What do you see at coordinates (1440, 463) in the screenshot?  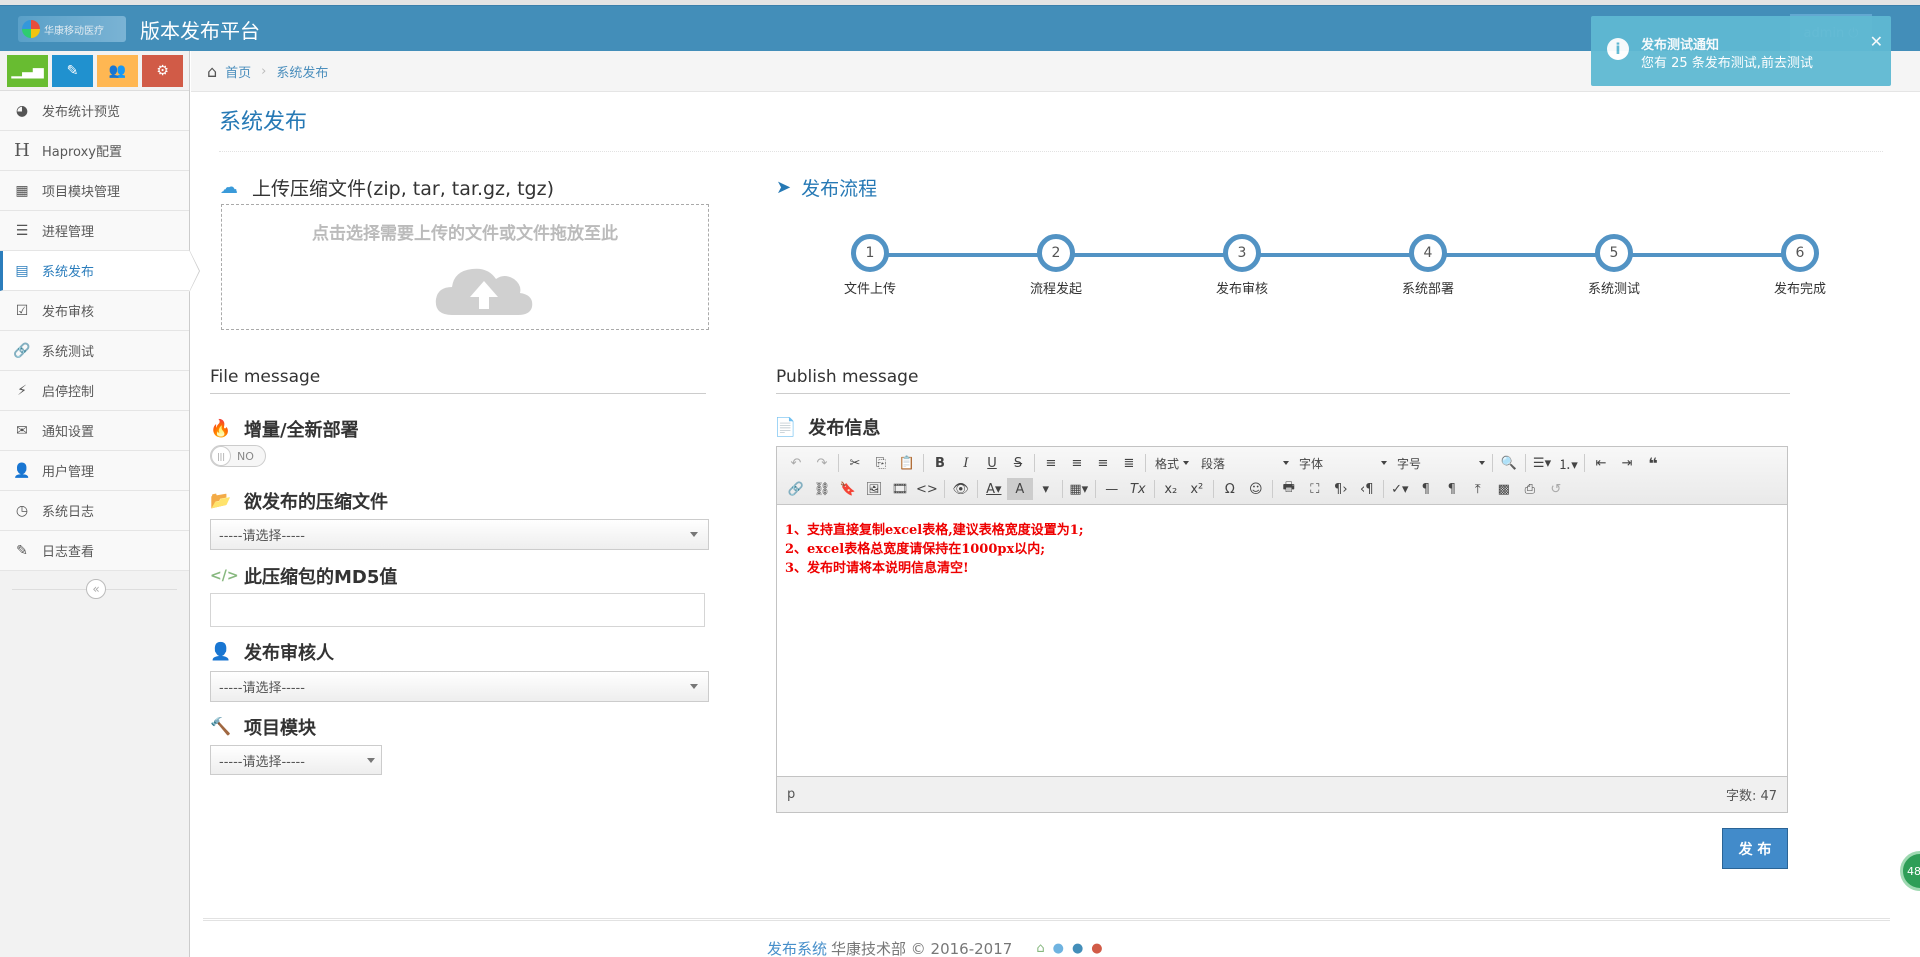 I see `size-dropdown: 字号` at bounding box center [1440, 463].